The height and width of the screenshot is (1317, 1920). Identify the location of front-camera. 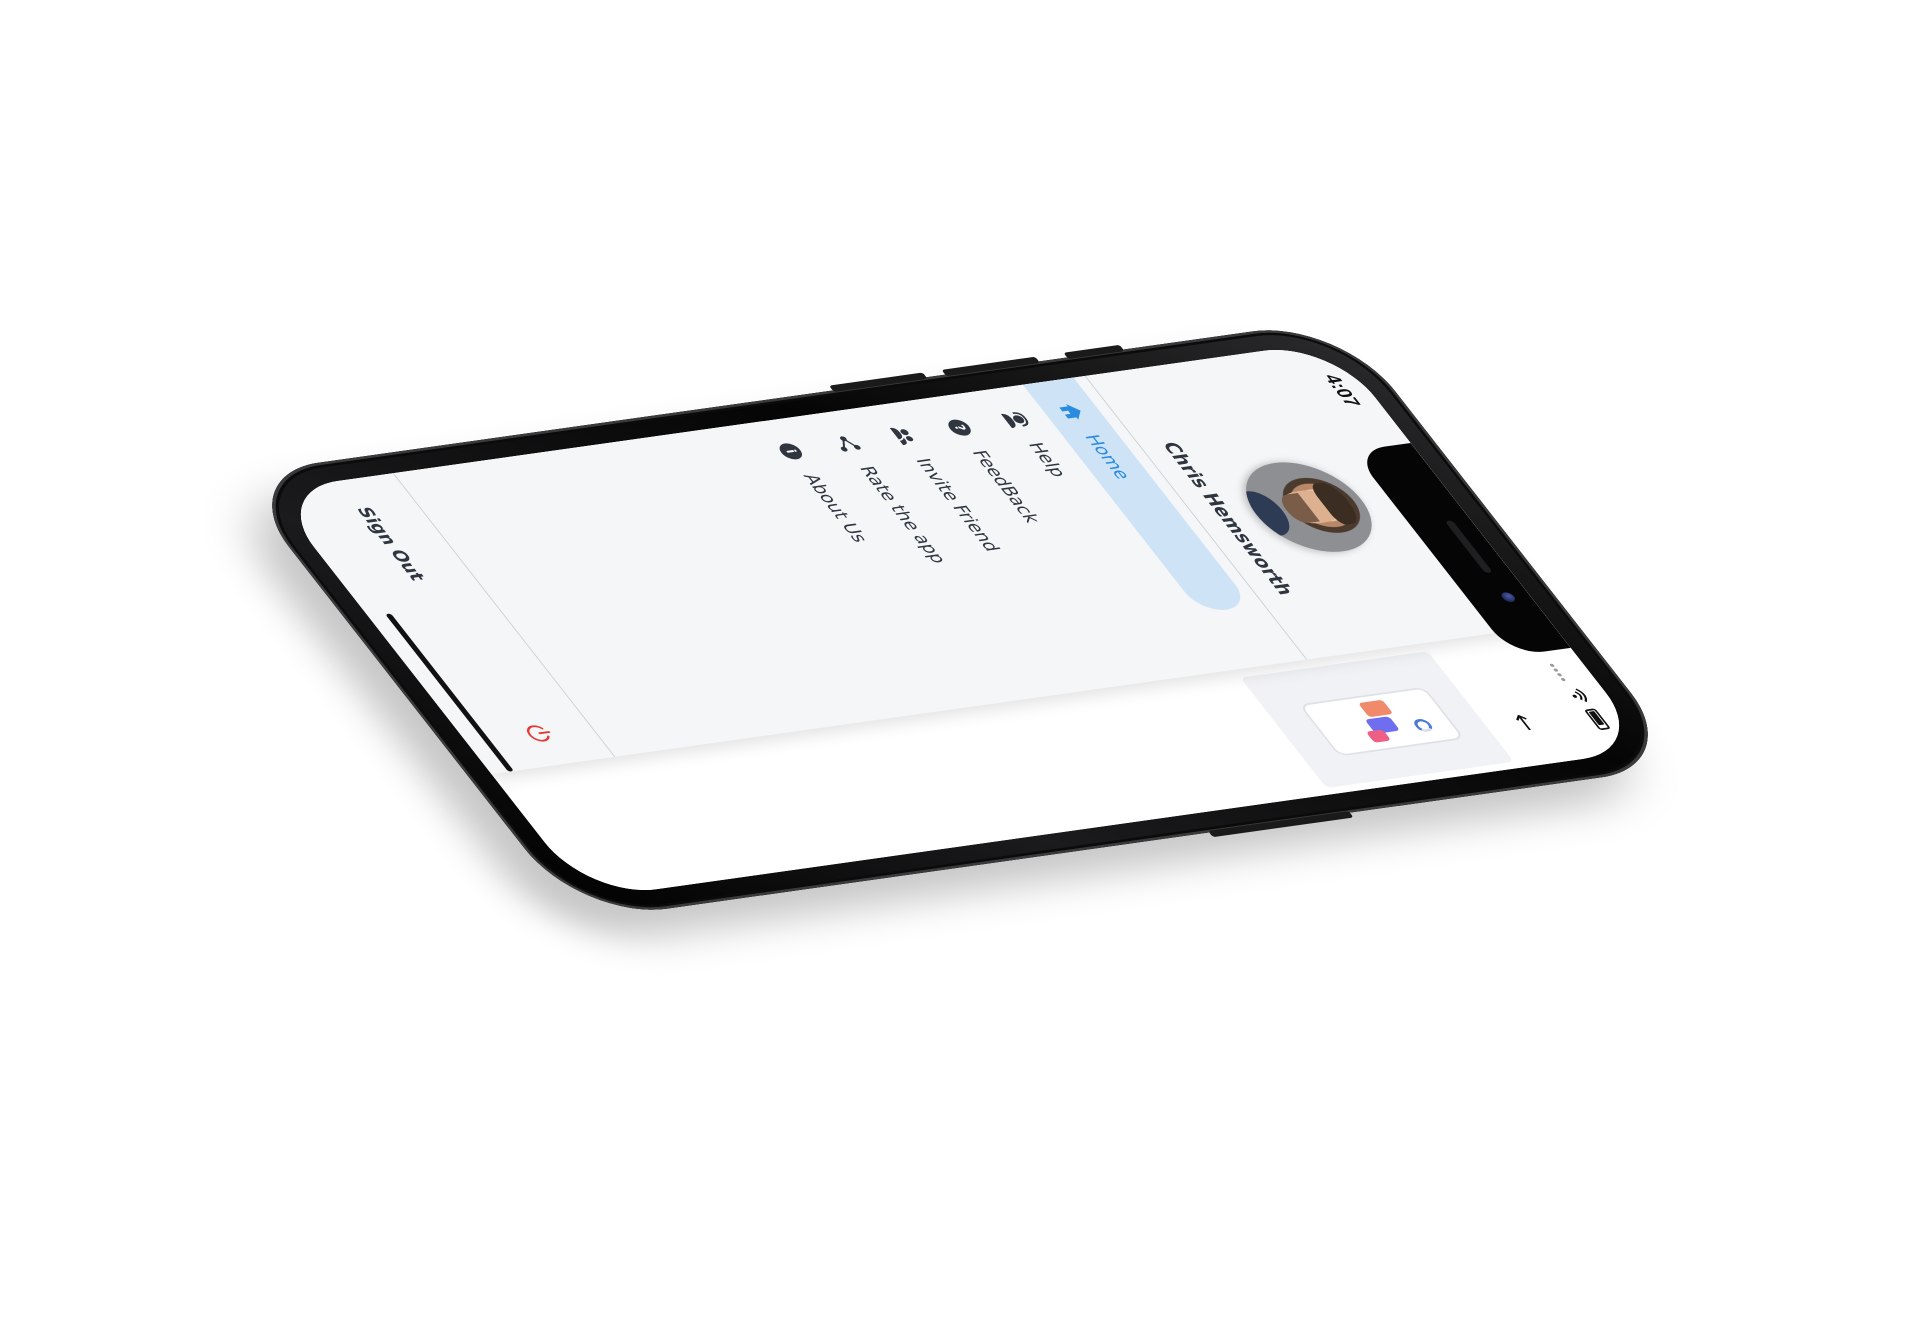
(1508, 597).